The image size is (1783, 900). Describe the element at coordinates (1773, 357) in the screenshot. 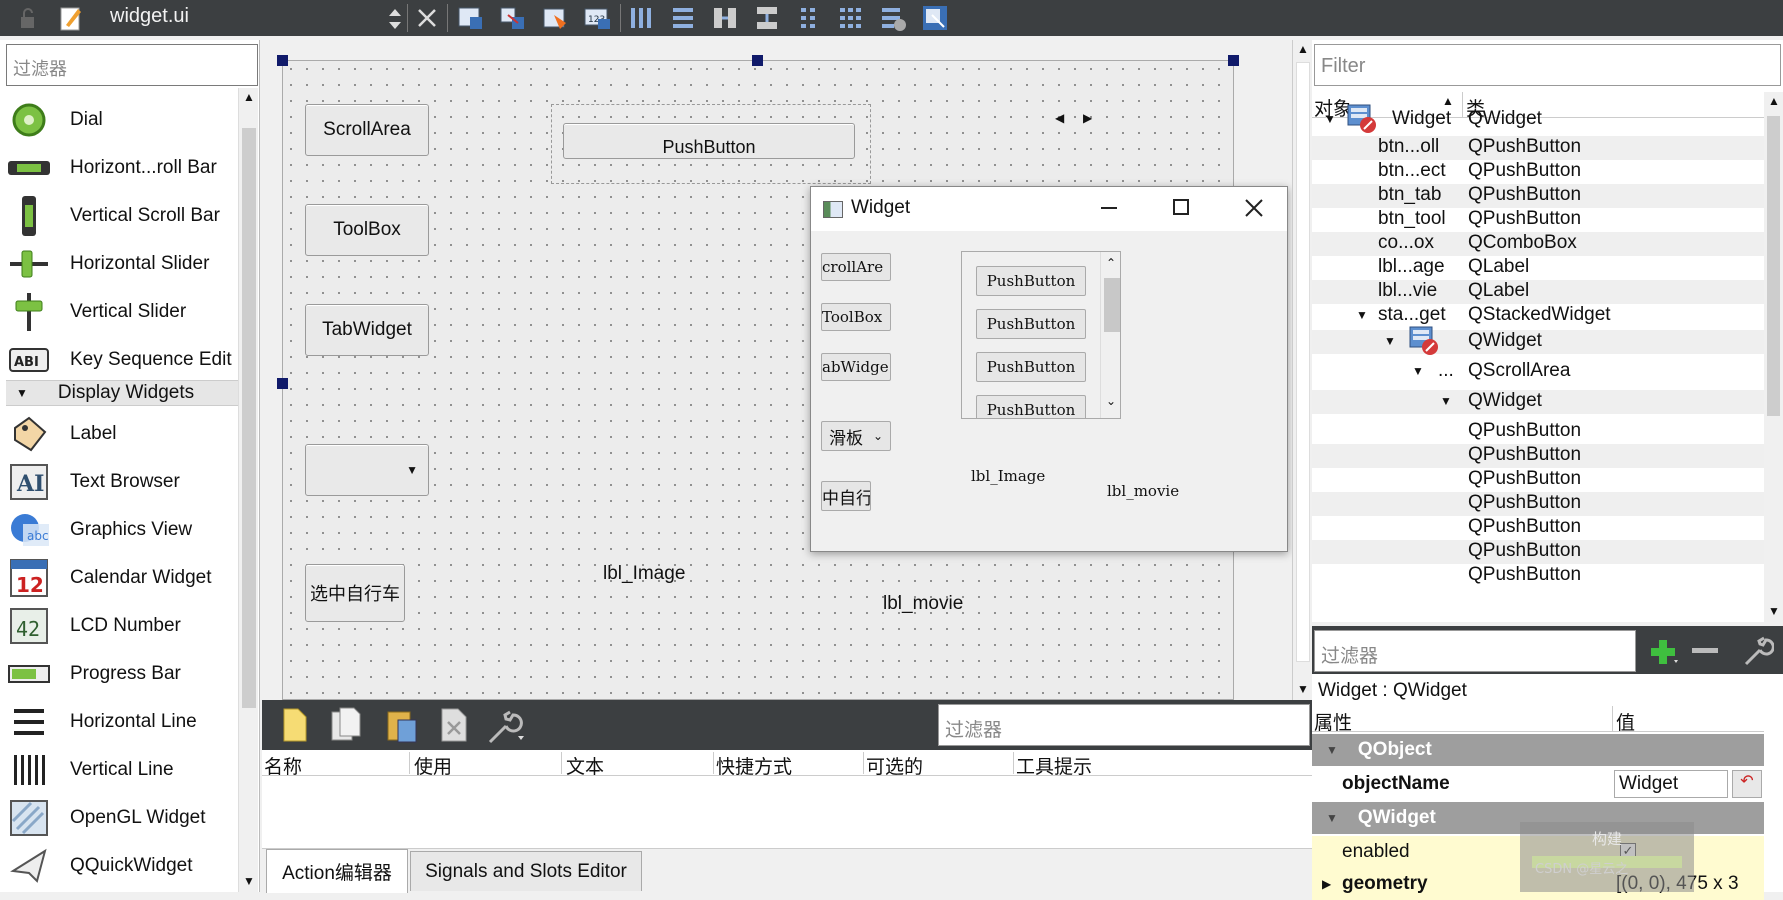

I see `object-inspector-scrollbar: ▲ ▼` at that location.